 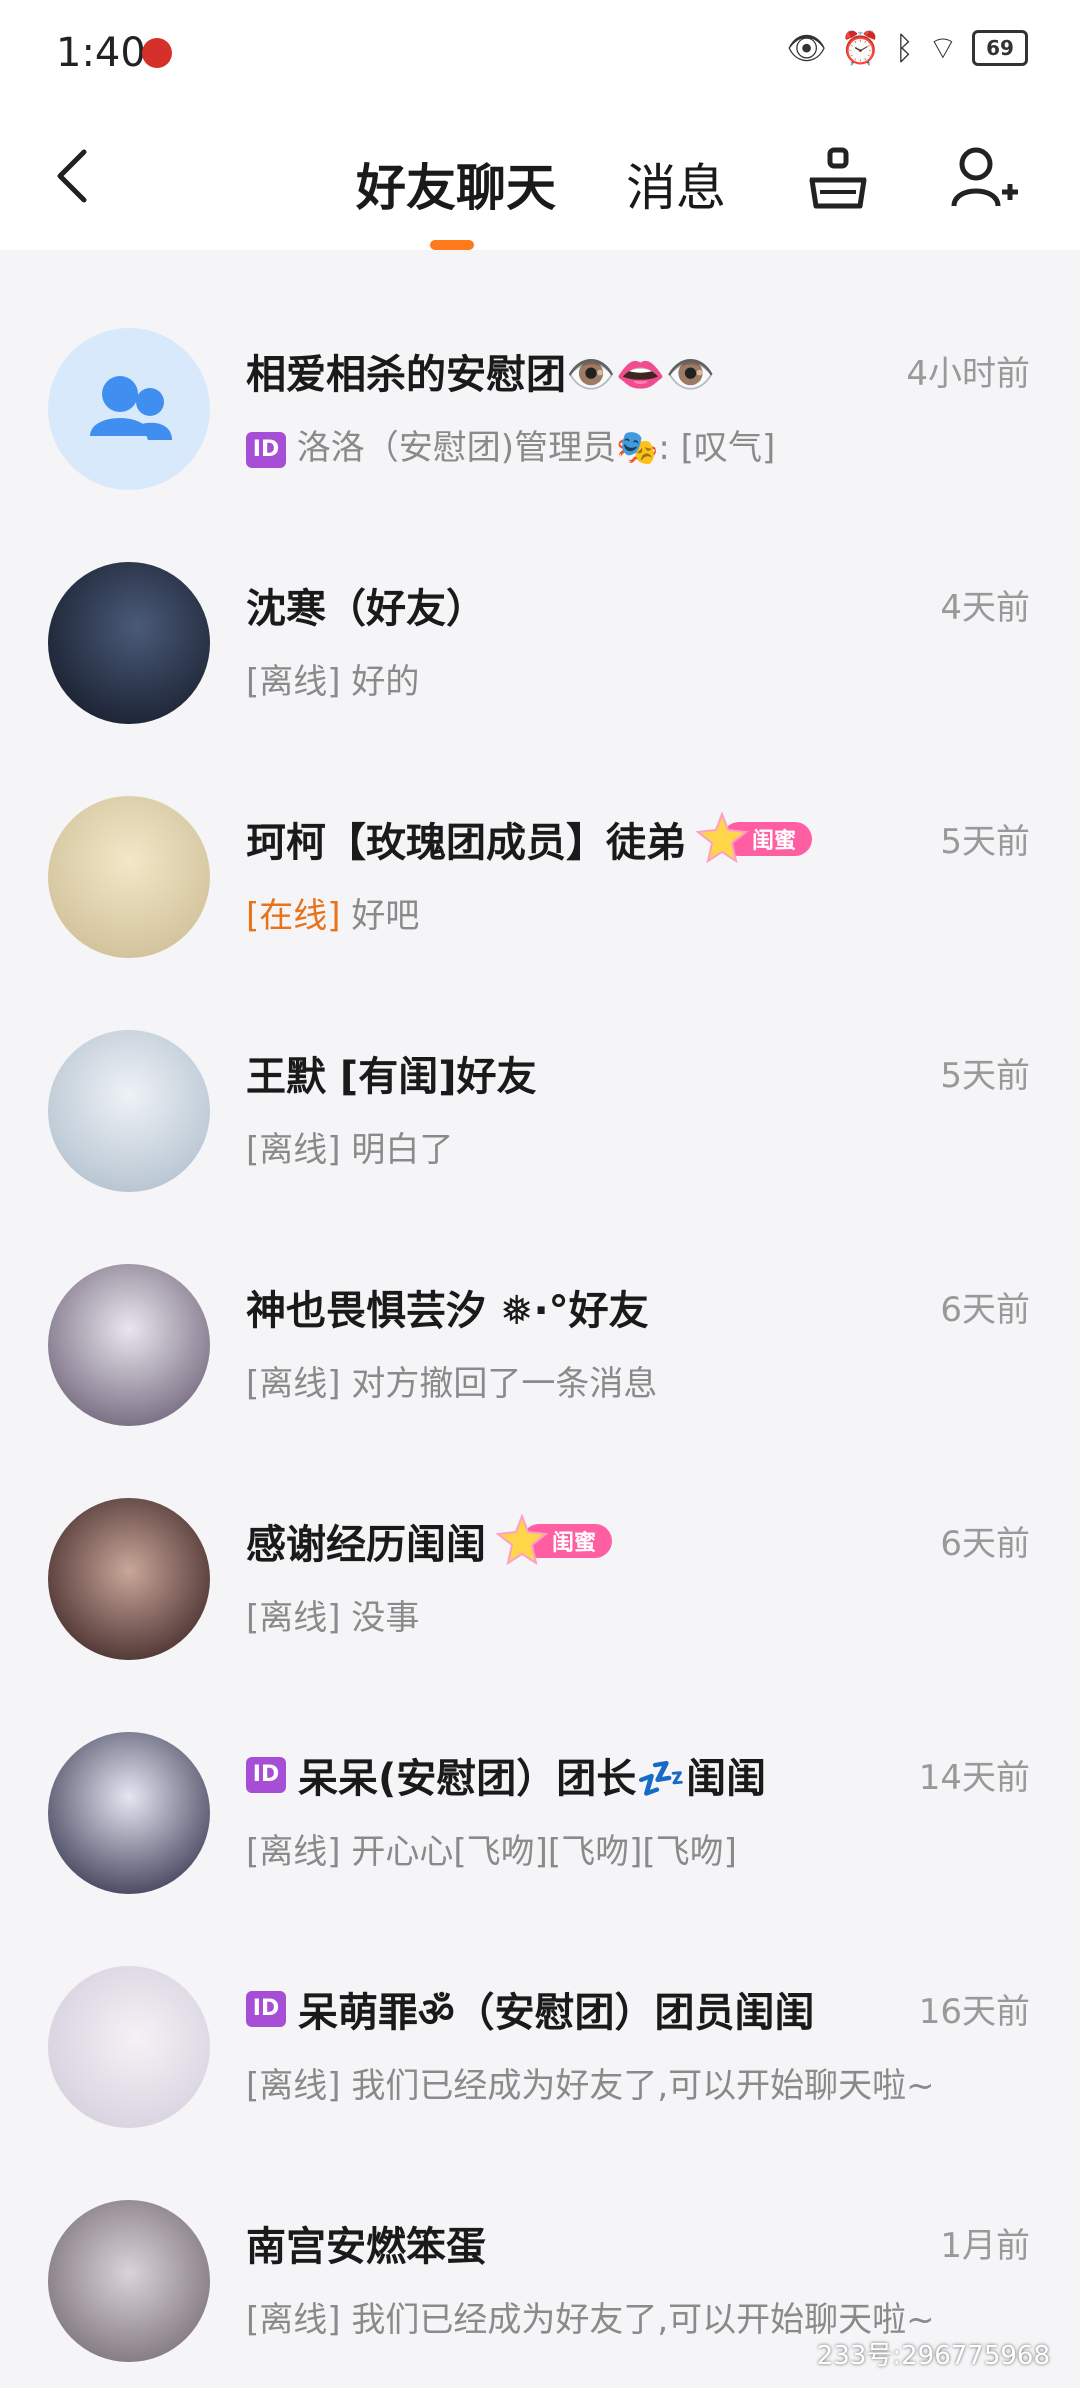 I want to click on eye-icon: 👁, so click(x=806, y=48).